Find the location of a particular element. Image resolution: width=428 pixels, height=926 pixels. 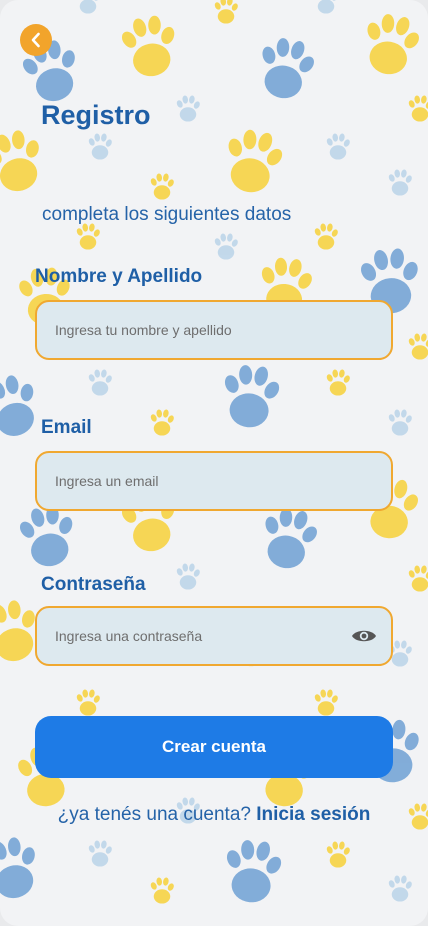

password-label: Contraseña is located at coordinates (93, 584).